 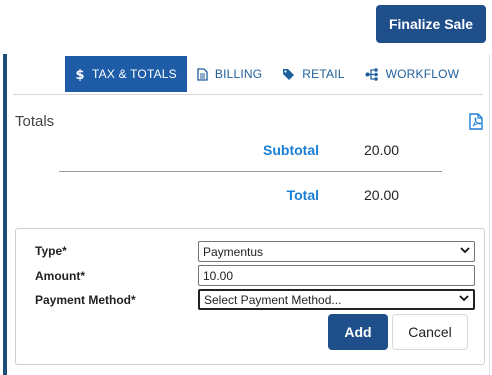 What do you see at coordinates (422, 74) in the screenshot?
I see `tab-label: WORKFLOW` at bounding box center [422, 74].